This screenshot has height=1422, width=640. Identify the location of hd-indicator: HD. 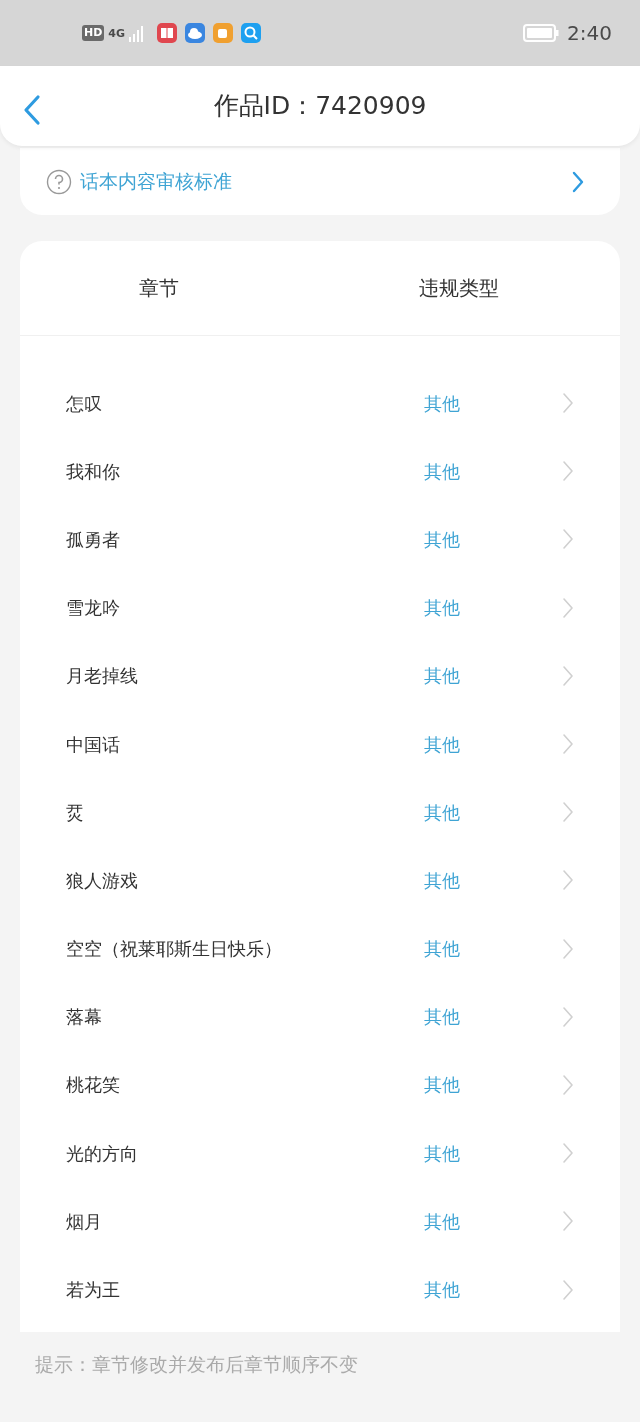
(93, 33).